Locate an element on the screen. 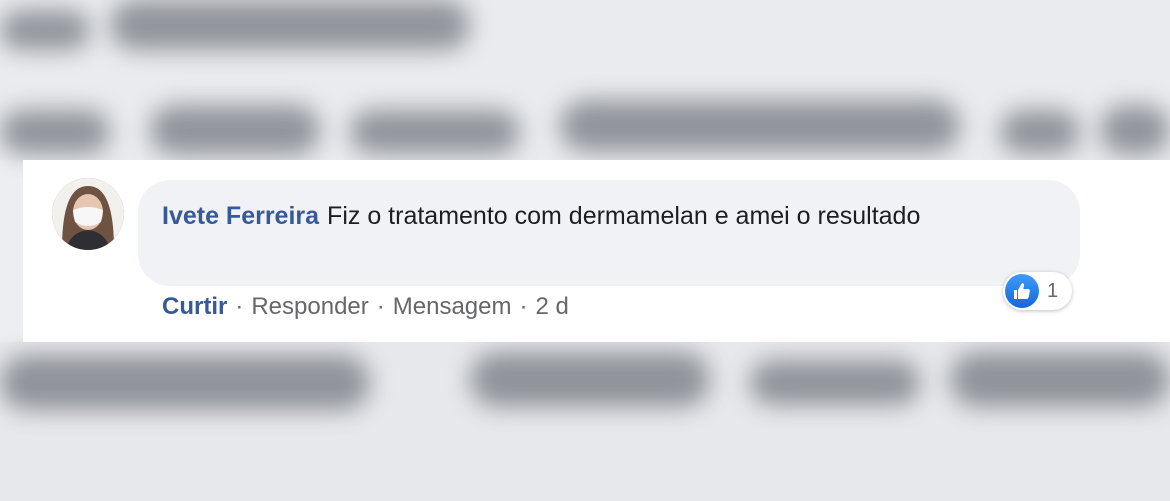 The height and width of the screenshot is (501, 1170). reaction-summary: 1 is located at coordinates (1038, 291).